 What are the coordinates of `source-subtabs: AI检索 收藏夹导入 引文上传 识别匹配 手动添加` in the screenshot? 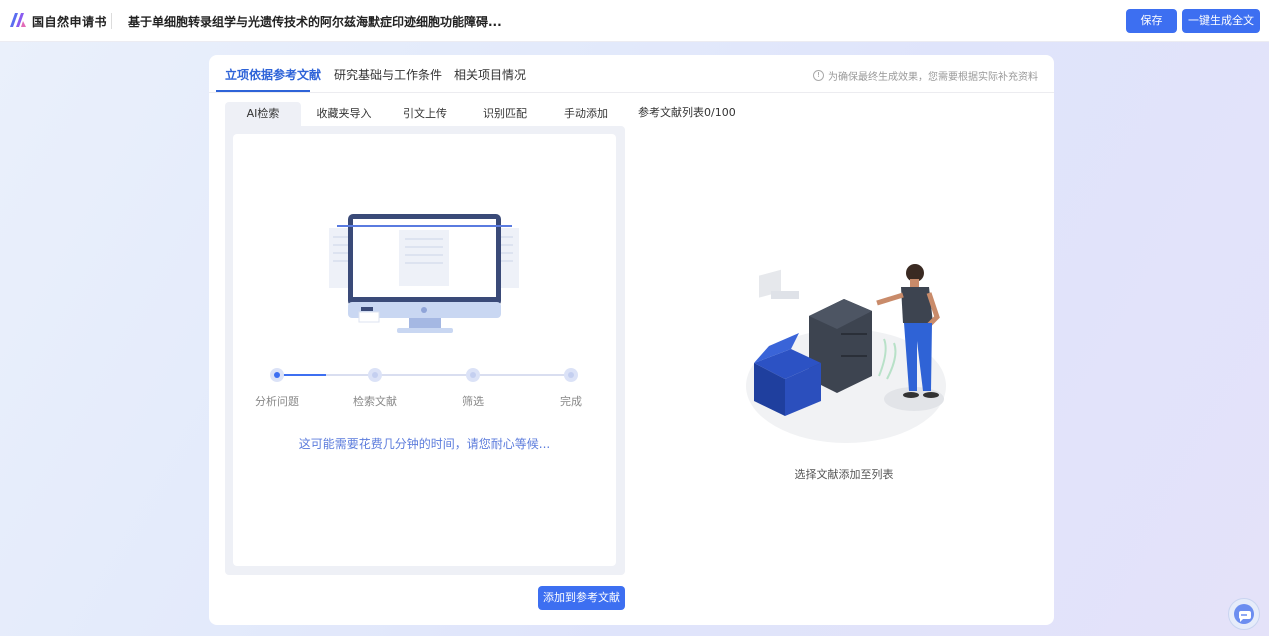 It's located at (425, 114).